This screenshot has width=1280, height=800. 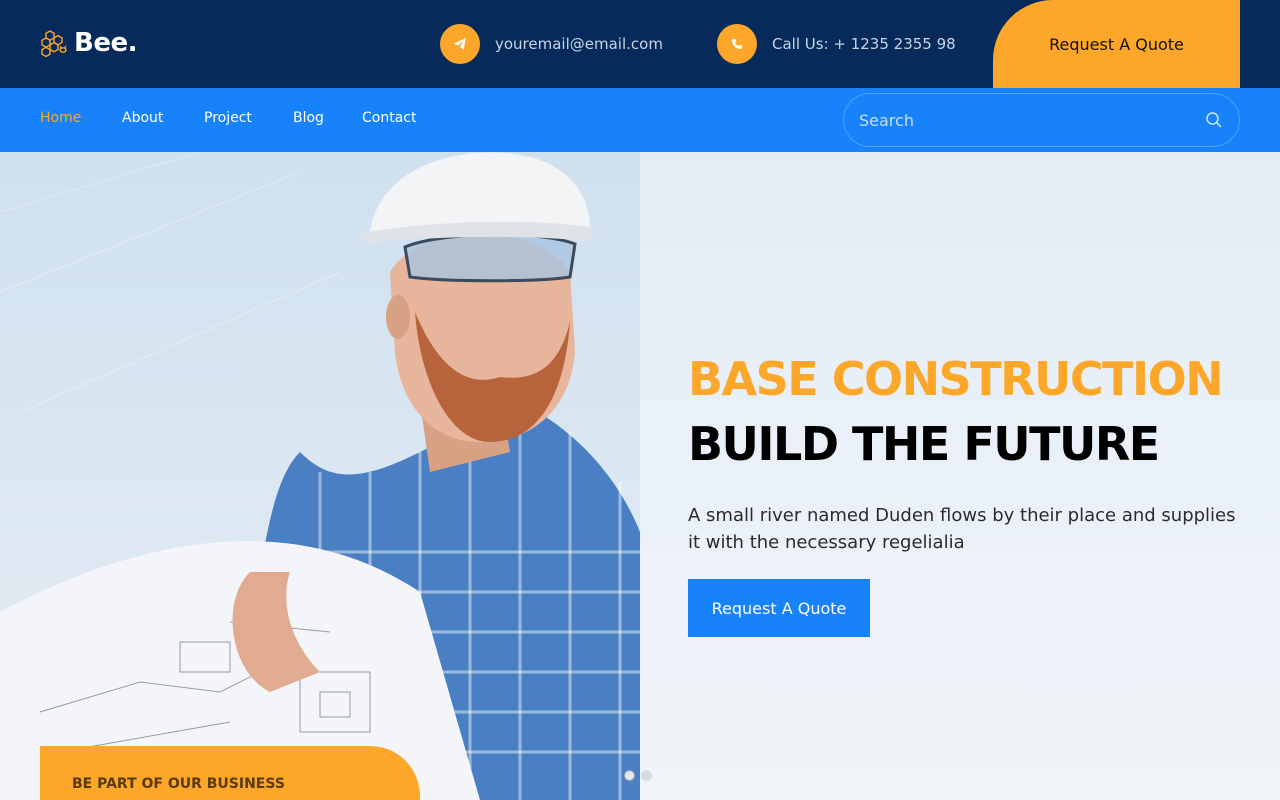 What do you see at coordinates (105, 43) in the screenshot?
I see `brand-name: Bee.` at bounding box center [105, 43].